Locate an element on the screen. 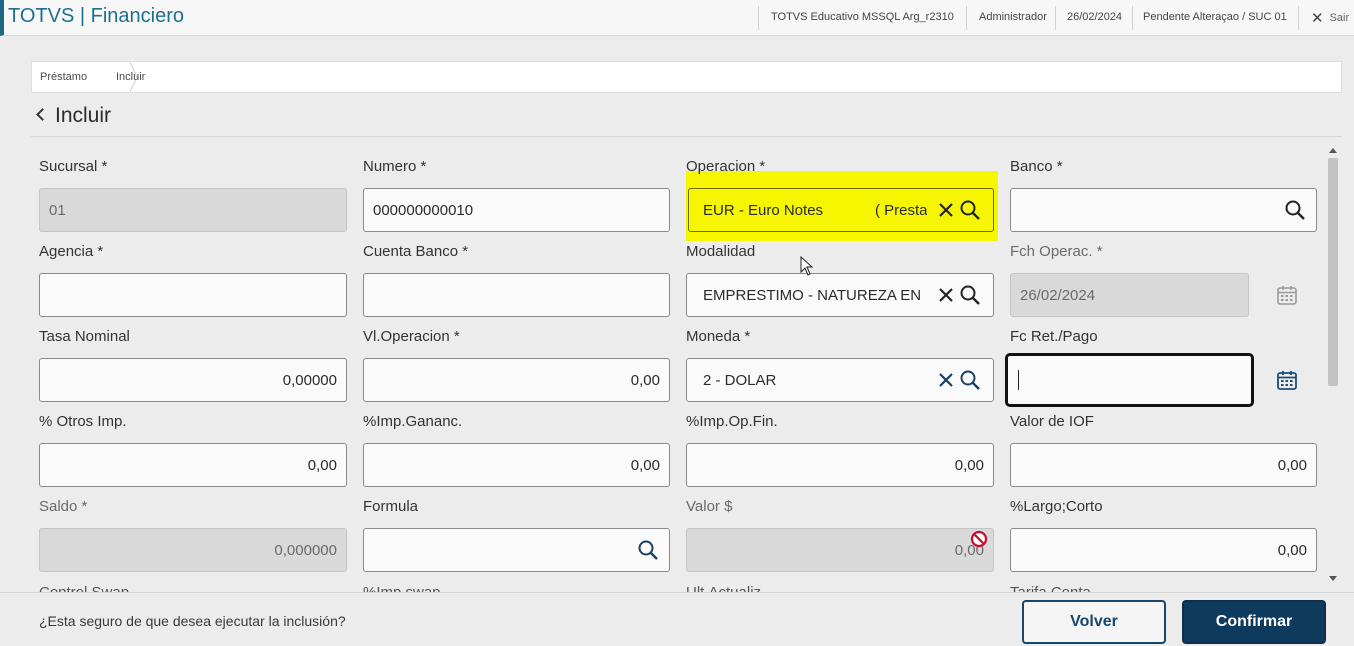 The image size is (1354, 646). imp-gananc-label: %Imp.Gananc. is located at coordinates (413, 421).